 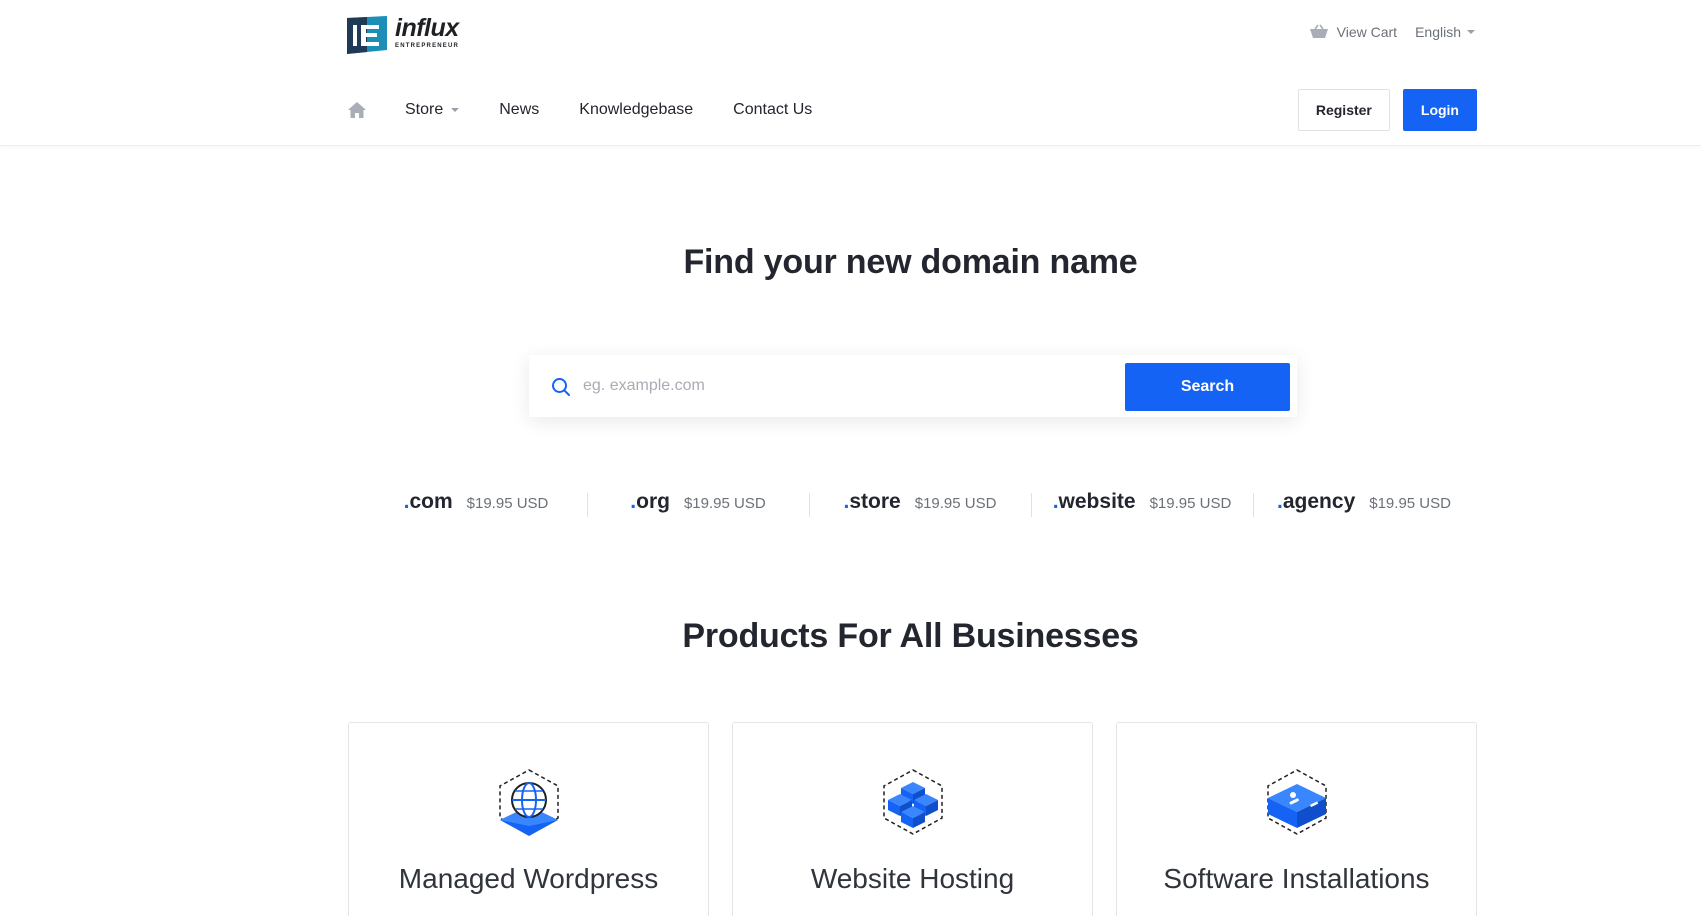 What do you see at coordinates (1094, 501) in the screenshot?
I see `tld-name: .website` at bounding box center [1094, 501].